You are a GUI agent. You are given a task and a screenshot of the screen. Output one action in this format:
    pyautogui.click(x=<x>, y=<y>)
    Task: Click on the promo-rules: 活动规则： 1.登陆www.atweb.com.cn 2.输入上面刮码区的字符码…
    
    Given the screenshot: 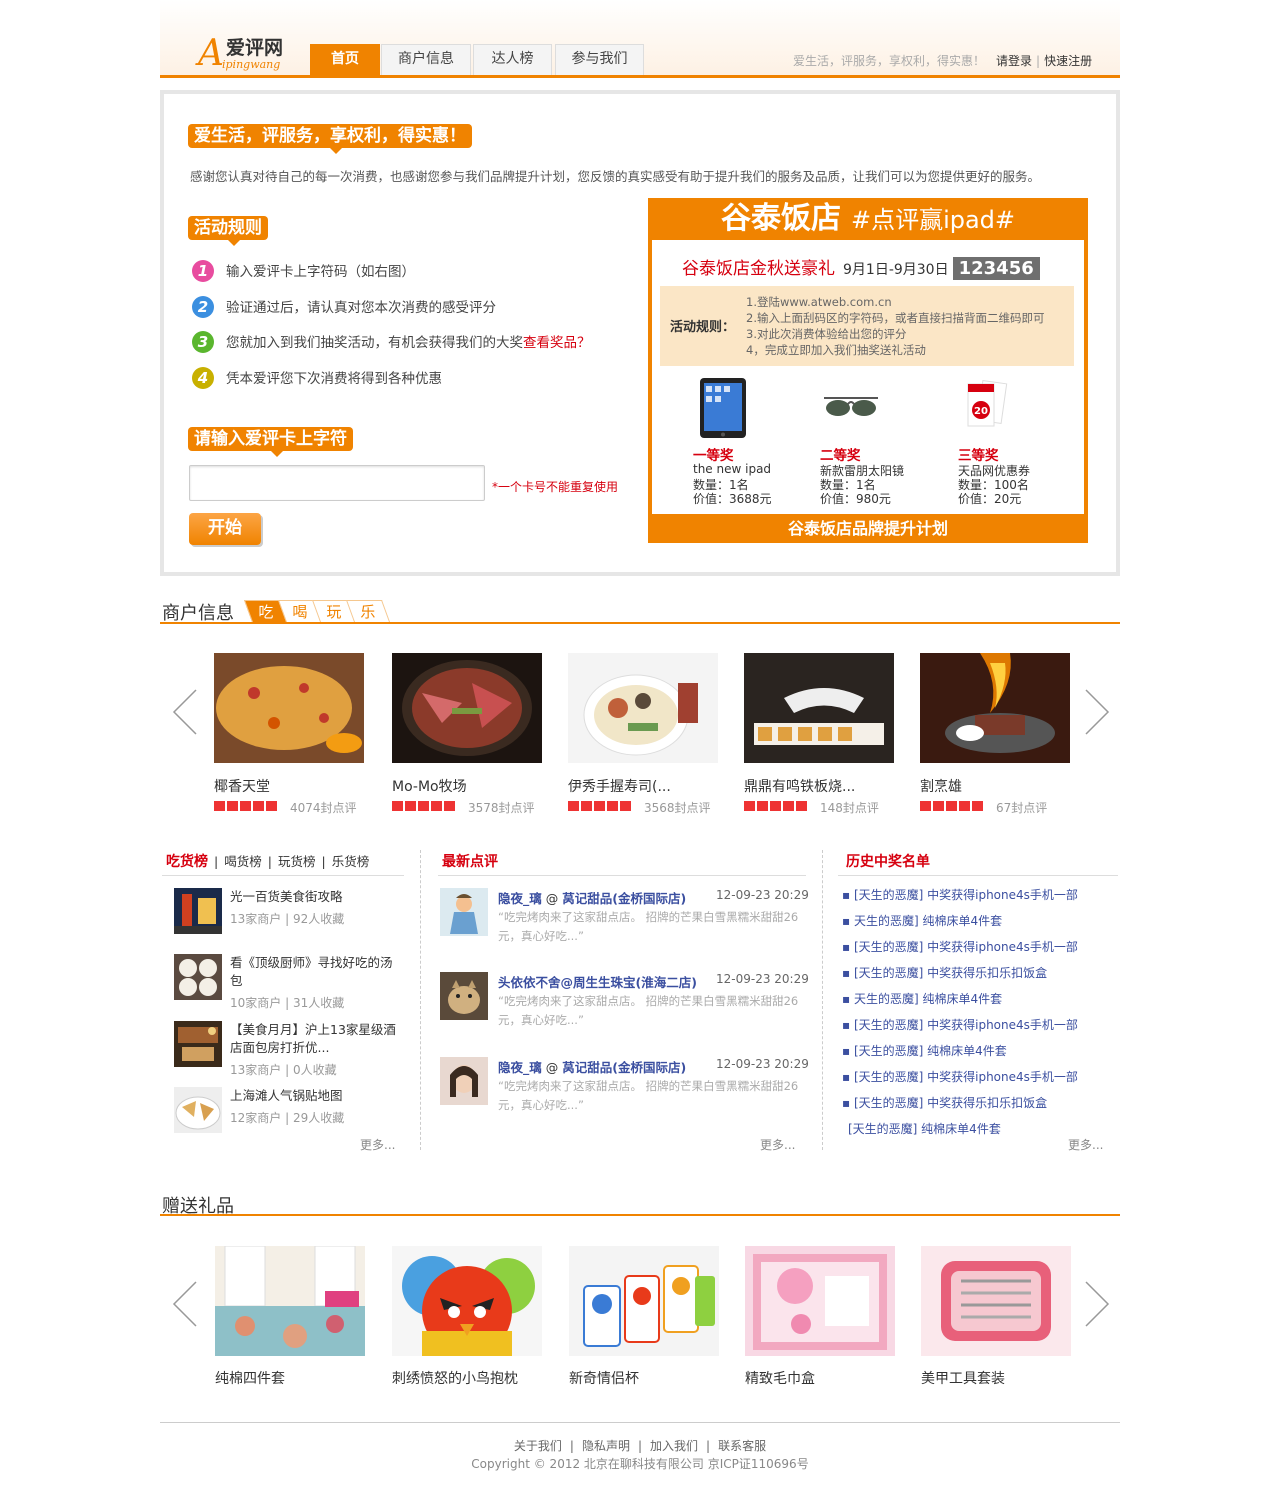 What is the action you would take?
    pyautogui.click(x=867, y=326)
    